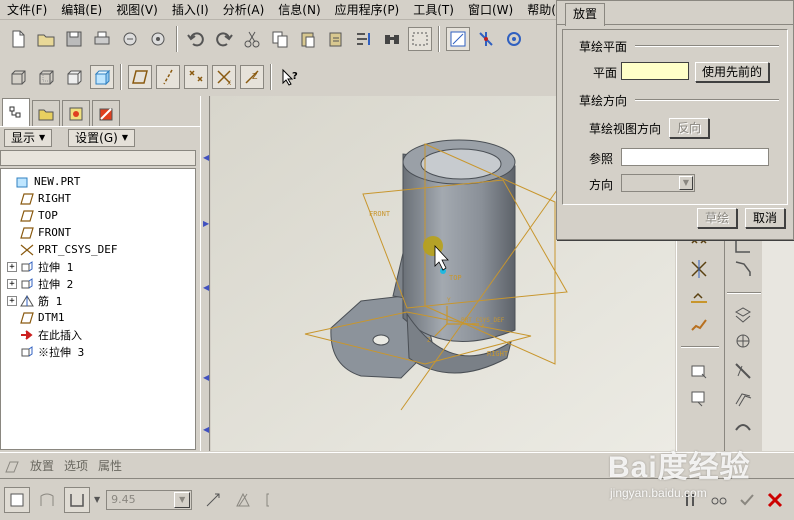 Image resolution: width=794 pixels, height=520 pixels. What do you see at coordinates (46, 39) in the screenshot?
I see `open-file-button` at bounding box center [46, 39].